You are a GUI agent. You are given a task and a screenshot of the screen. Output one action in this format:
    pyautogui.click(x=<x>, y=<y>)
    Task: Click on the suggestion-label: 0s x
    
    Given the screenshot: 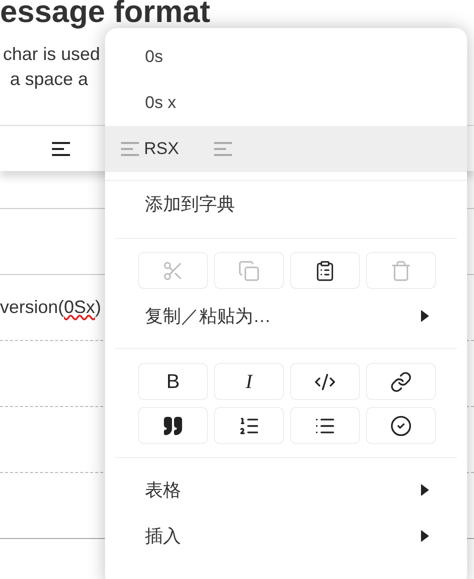 What is the action you would take?
    pyautogui.click(x=160, y=103)
    